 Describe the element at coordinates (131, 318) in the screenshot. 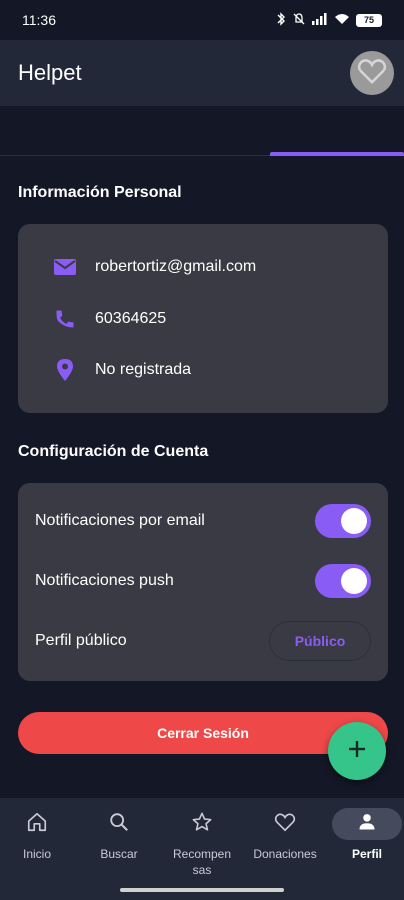

I see `phone-value: 60364625` at that location.